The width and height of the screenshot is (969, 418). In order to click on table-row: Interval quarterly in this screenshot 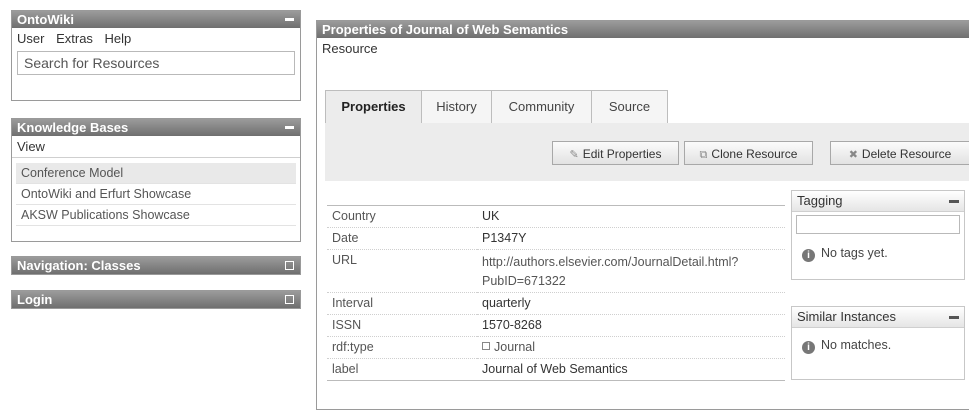, I will do `click(556, 303)`.